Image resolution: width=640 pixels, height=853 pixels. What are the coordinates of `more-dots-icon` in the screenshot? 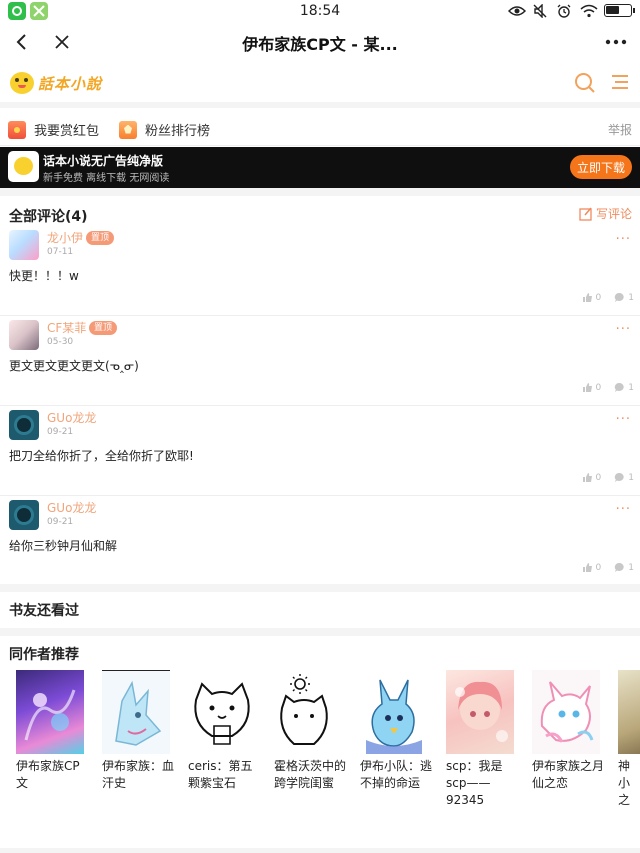 It's located at (616, 42).